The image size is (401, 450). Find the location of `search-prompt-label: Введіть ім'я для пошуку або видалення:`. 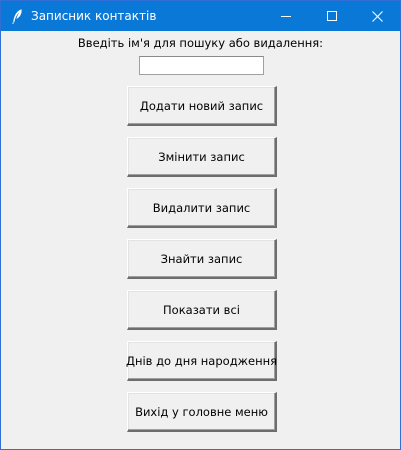

search-prompt-label: Введіть ім'я для пошуку або видалення: is located at coordinates (200, 43).